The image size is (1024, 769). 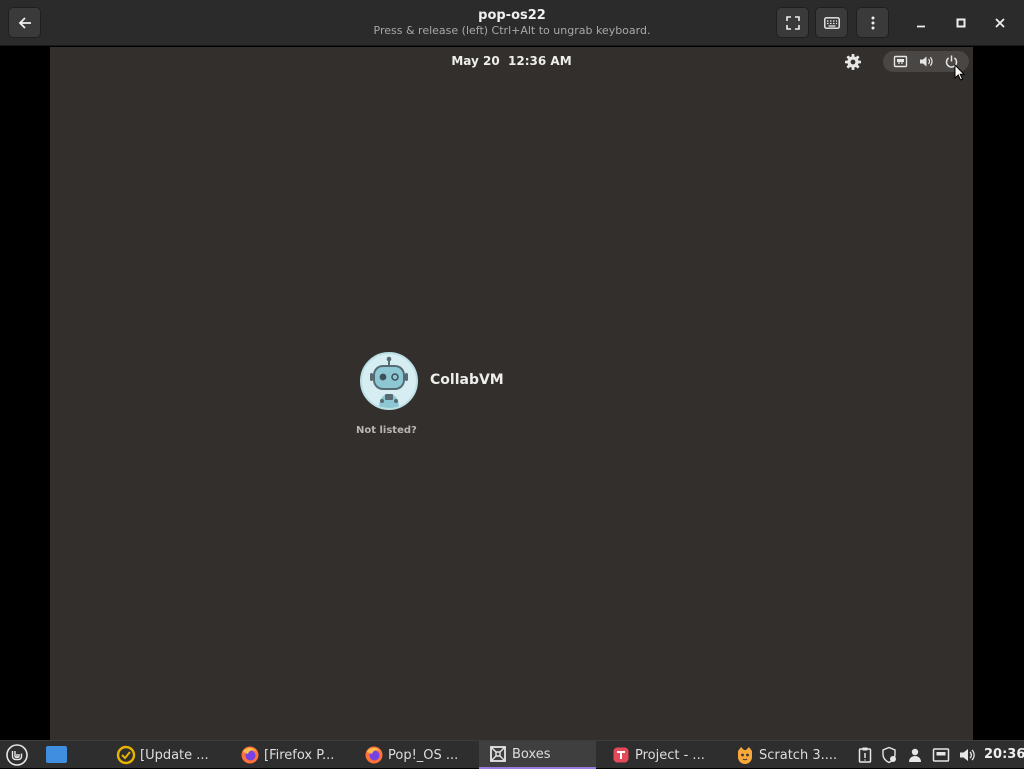 I want to click on shield-icon, so click(x=889, y=755).